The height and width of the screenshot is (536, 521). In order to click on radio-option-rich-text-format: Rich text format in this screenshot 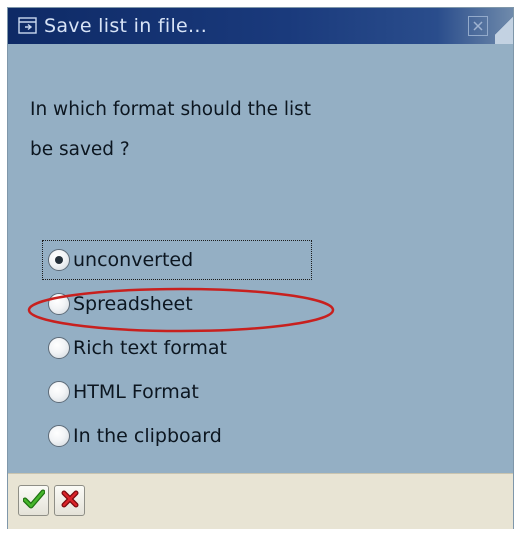, I will do `click(181, 348)`.